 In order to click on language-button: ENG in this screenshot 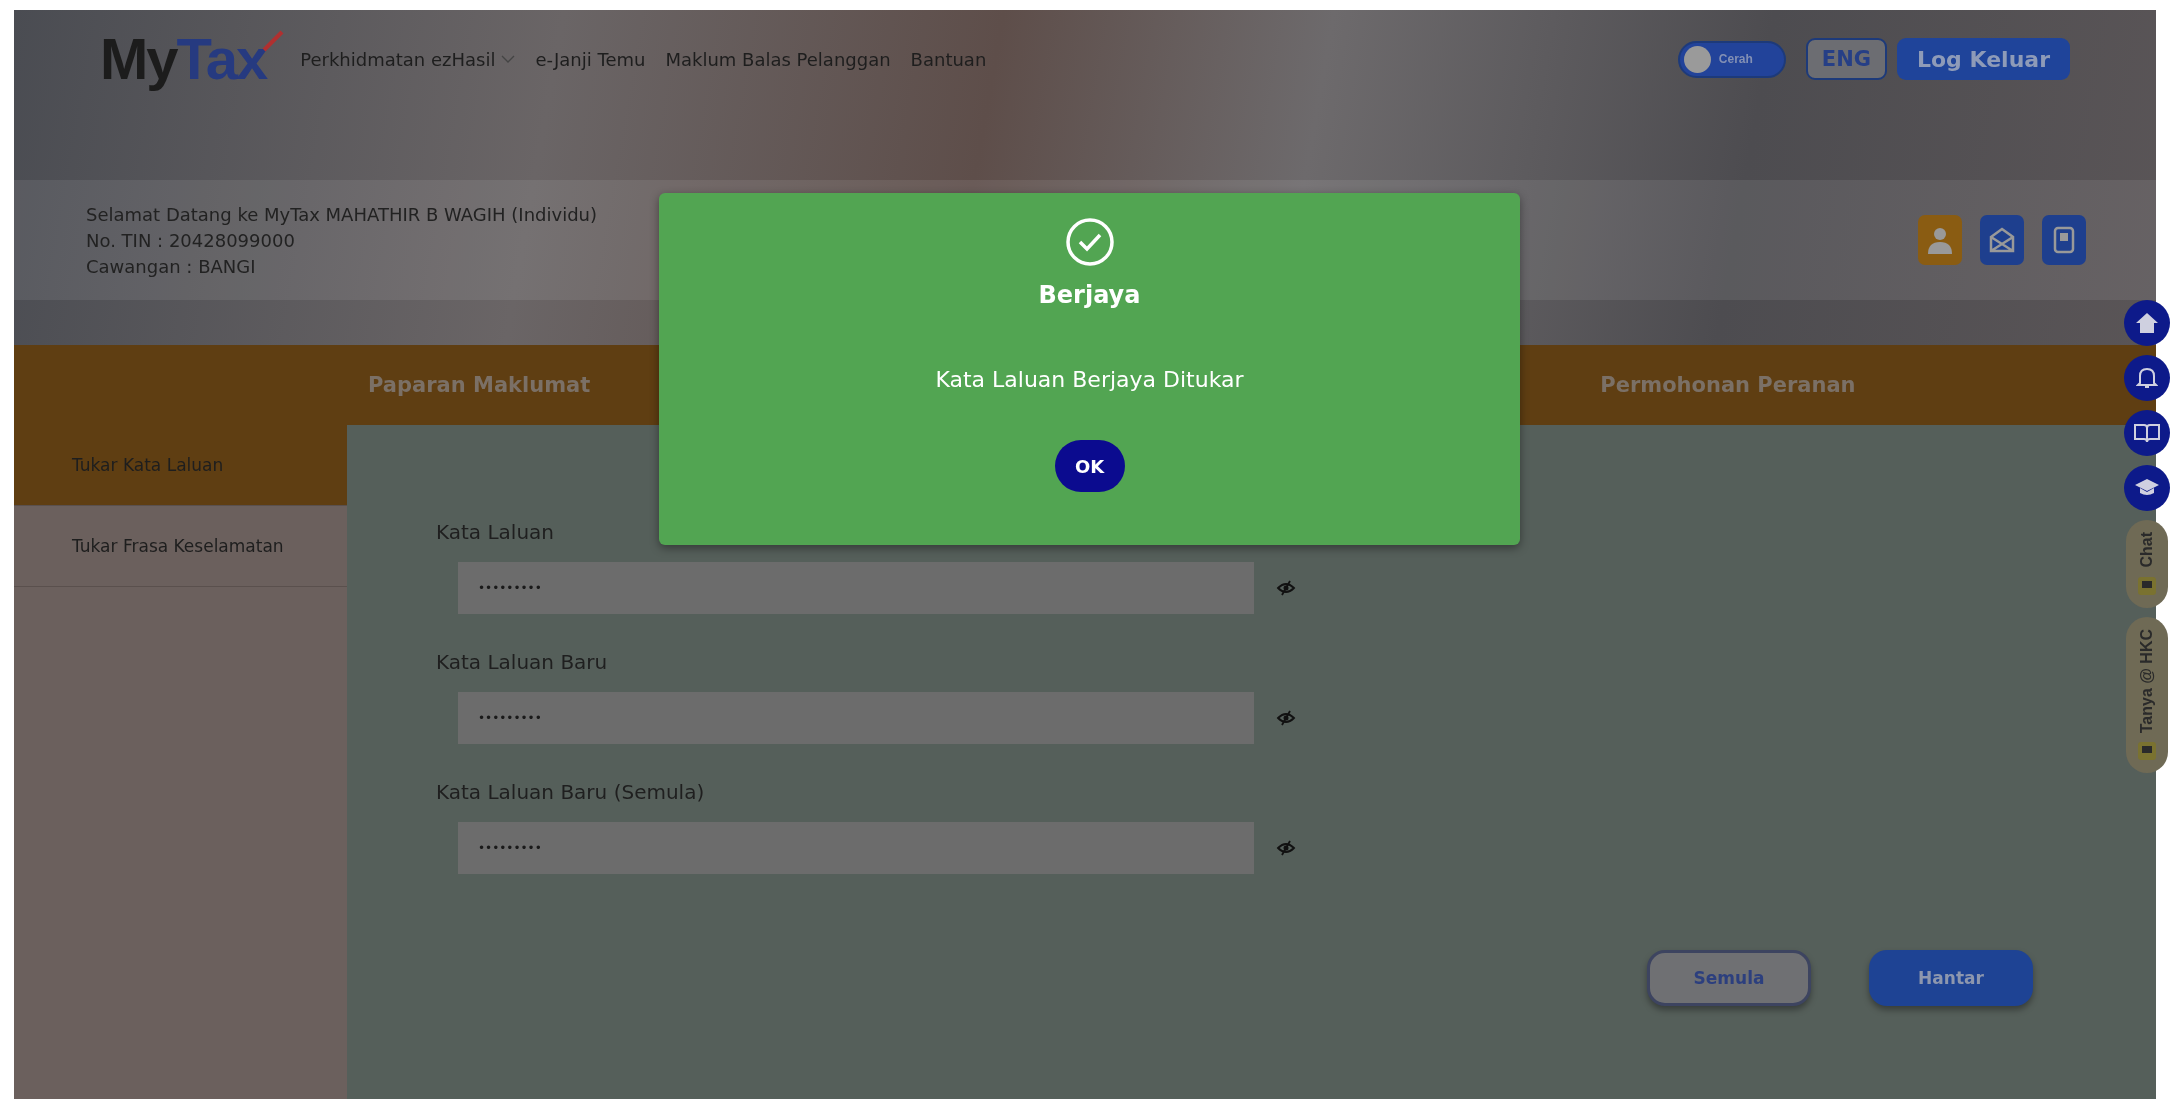, I will do `click(1846, 59)`.